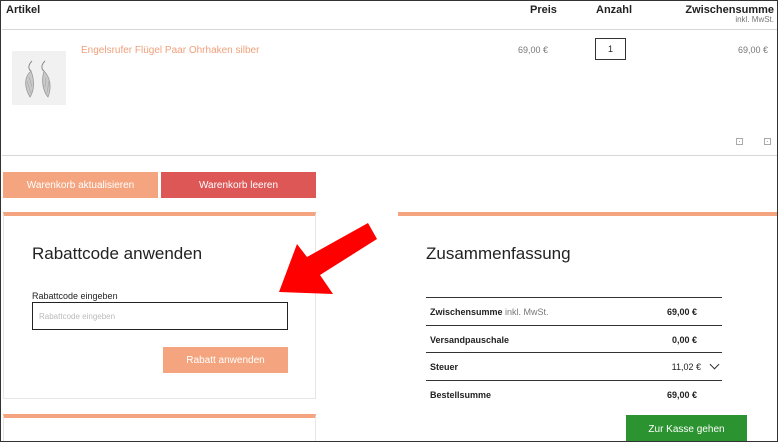 The width and height of the screenshot is (778, 442). What do you see at coordinates (533, 50) in the screenshot?
I see `product-price: 69,00 €` at bounding box center [533, 50].